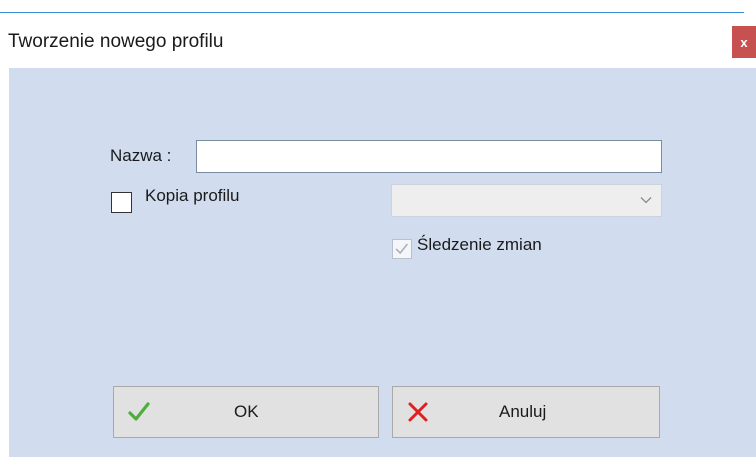  What do you see at coordinates (192, 196) in the screenshot?
I see `copy-profile-label: Kopia profilu` at bounding box center [192, 196].